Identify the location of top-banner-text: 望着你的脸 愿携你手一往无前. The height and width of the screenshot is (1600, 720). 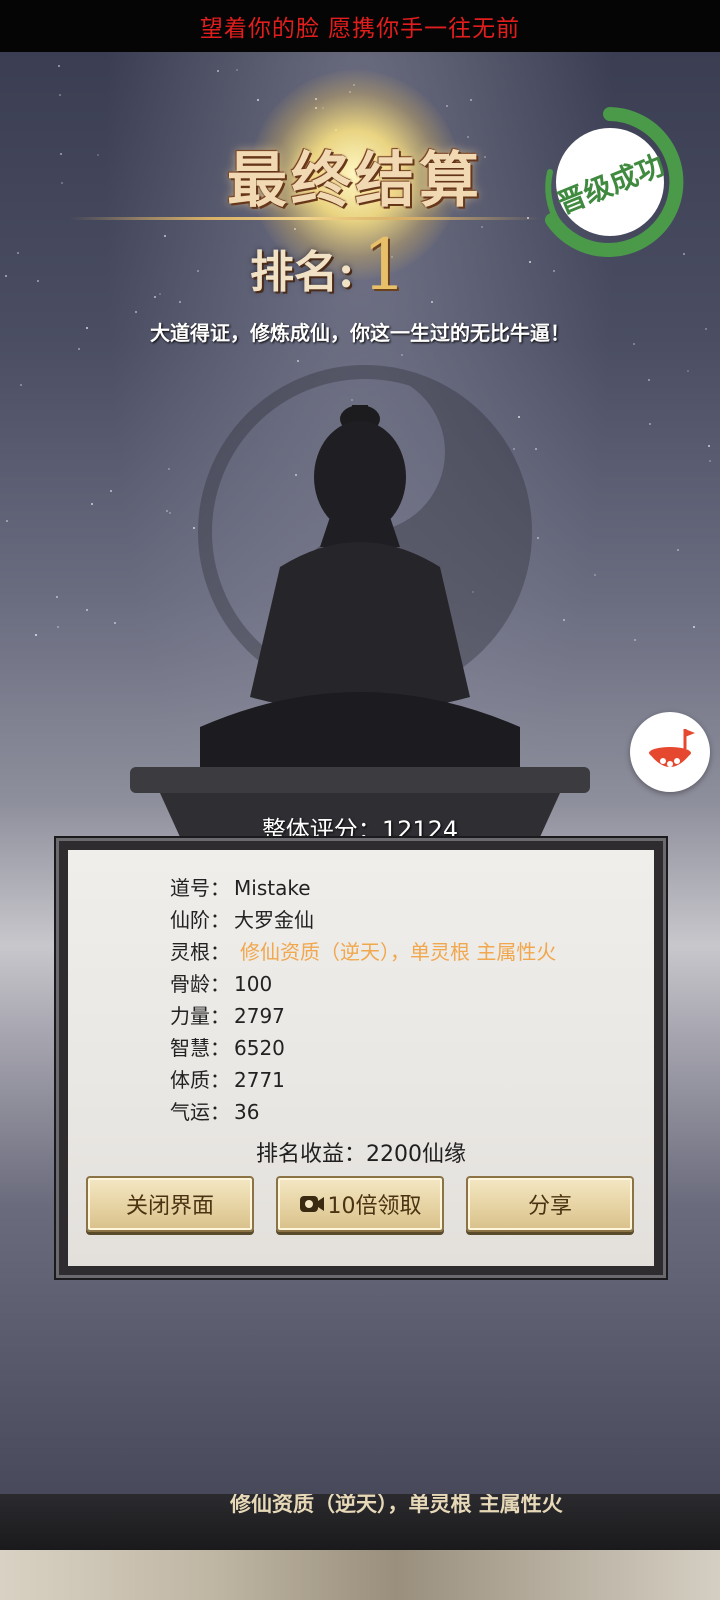
(360, 29).